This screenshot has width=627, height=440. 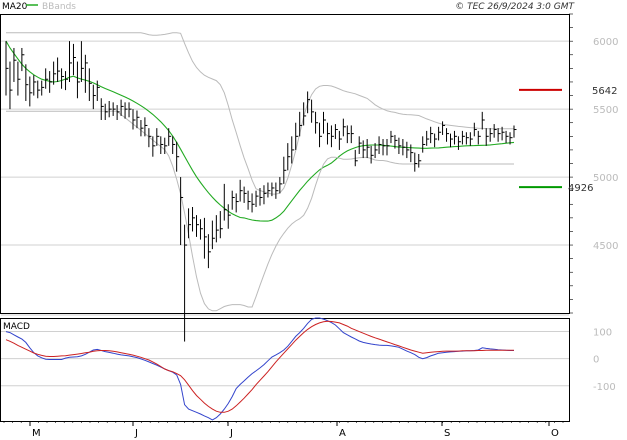 What do you see at coordinates (36, 433) in the screenshot?
I see `x-tick-label: M` at bounding box center [36, 433].